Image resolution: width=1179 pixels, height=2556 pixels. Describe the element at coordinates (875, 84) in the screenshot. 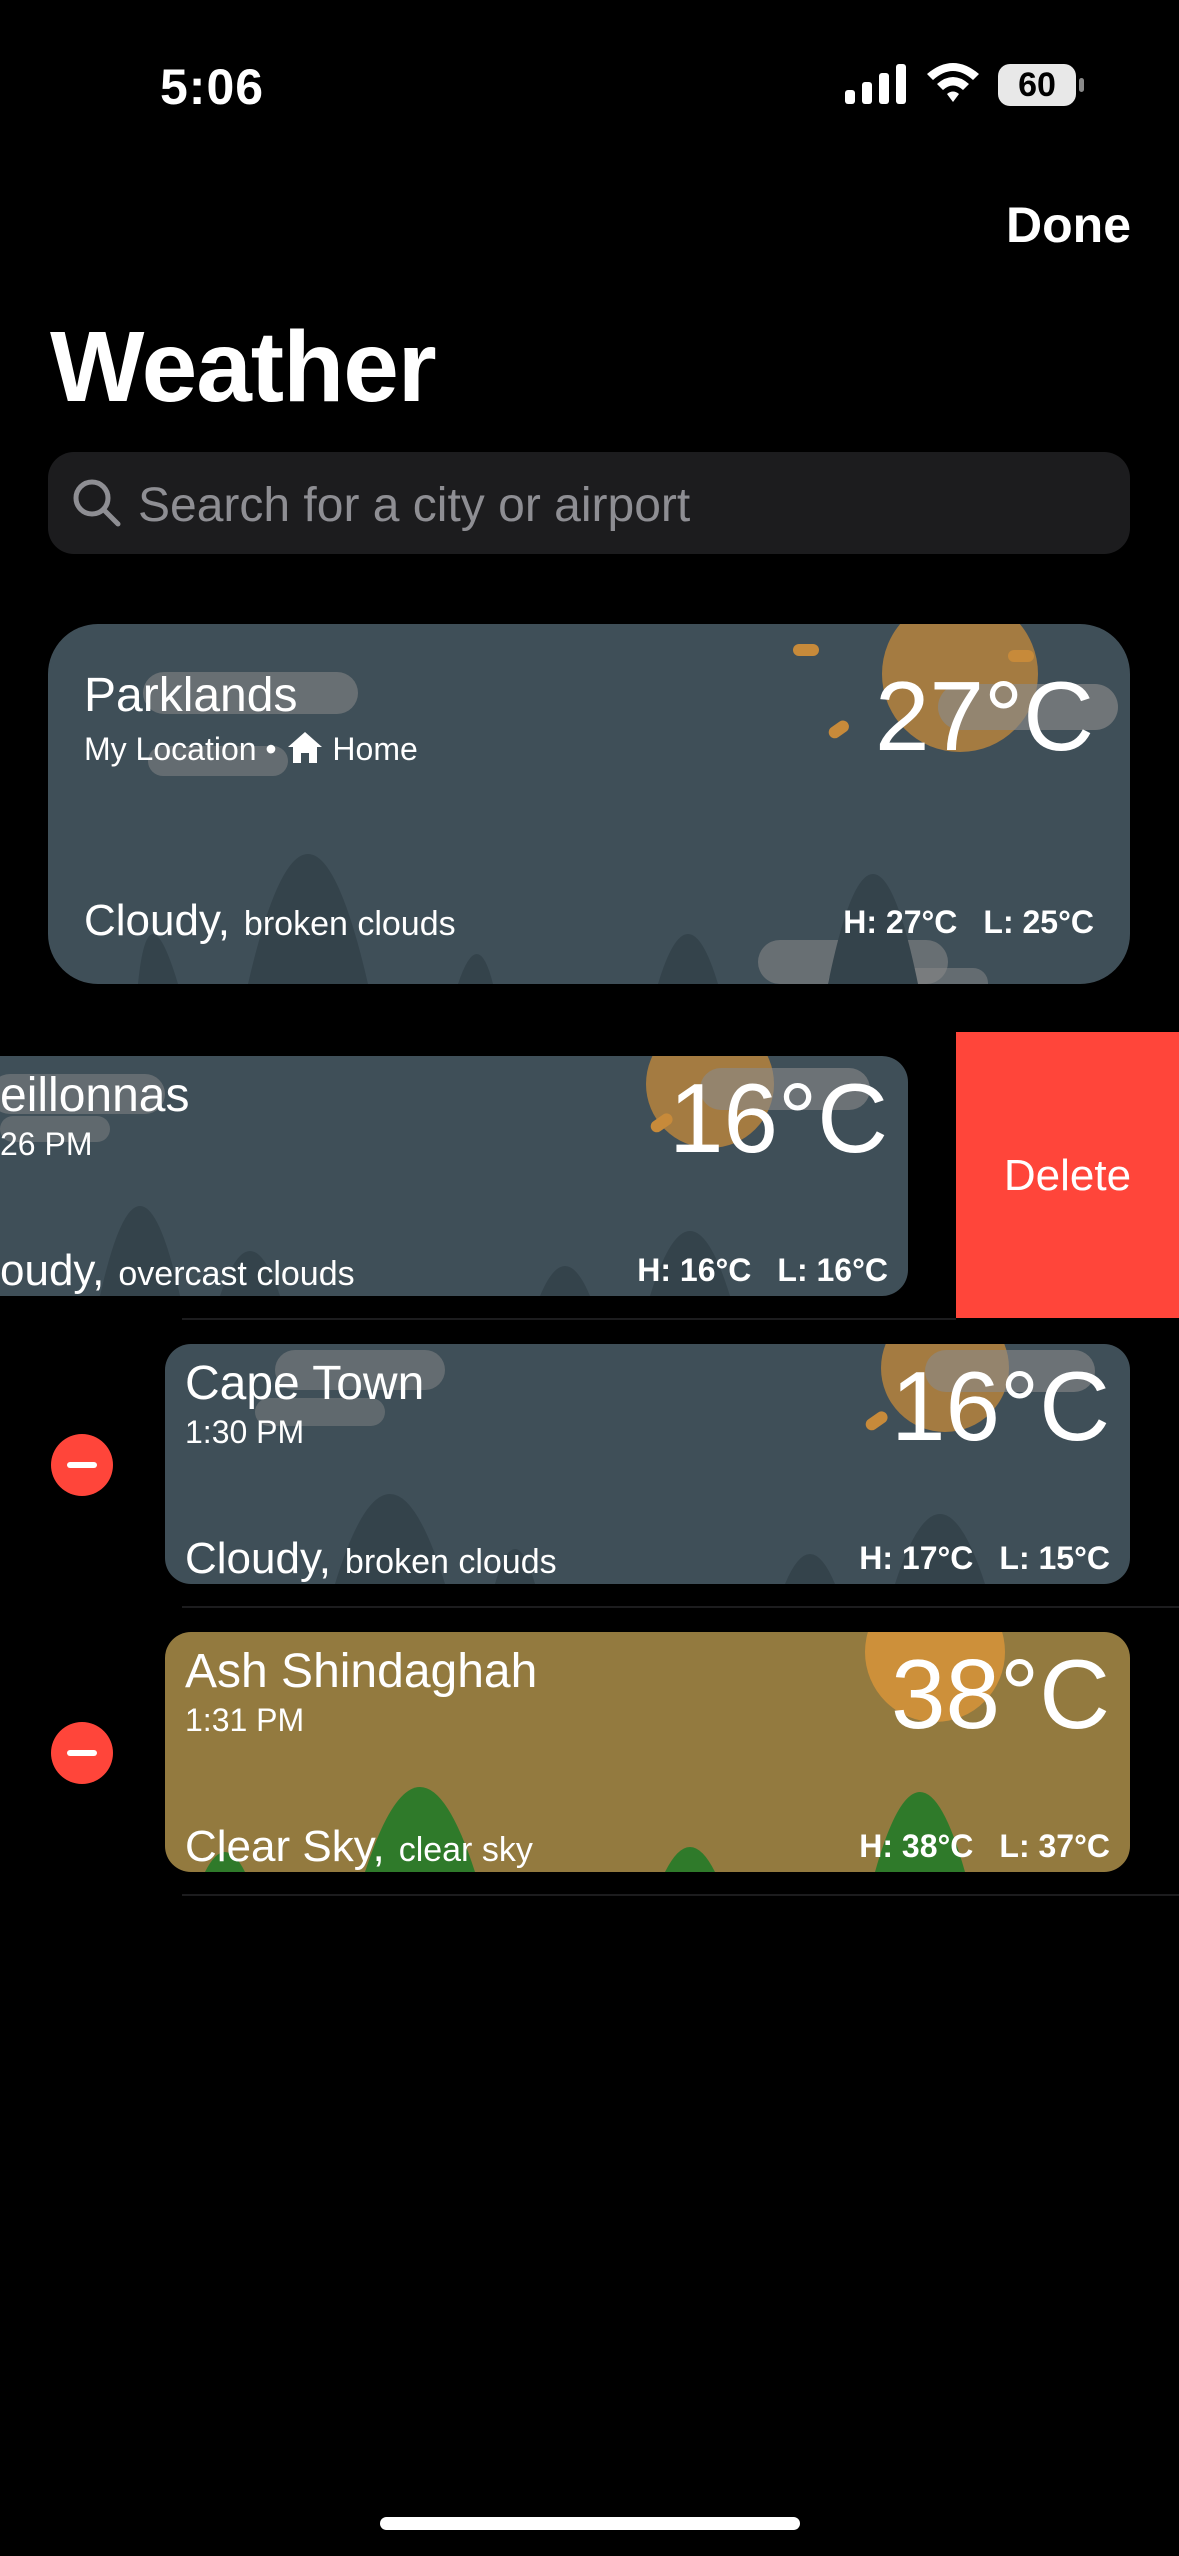

I see `cellular-signal-icon` at that location.